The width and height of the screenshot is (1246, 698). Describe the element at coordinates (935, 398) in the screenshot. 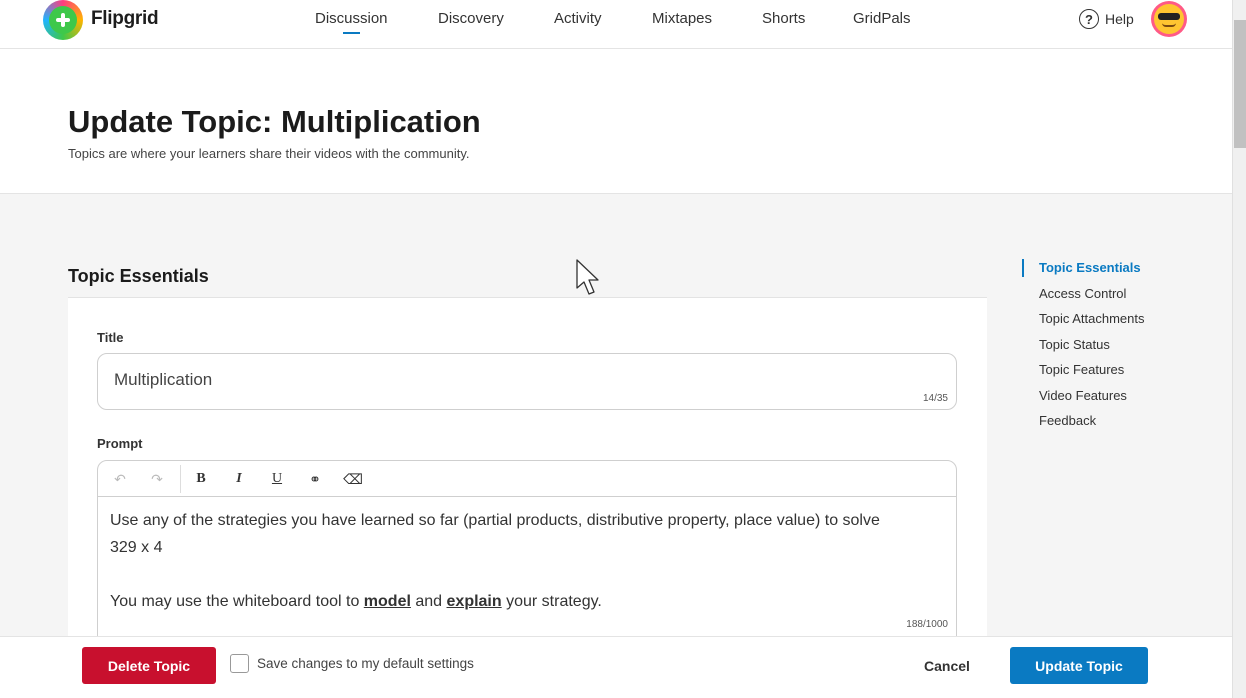

I see `title-char-counter: 14/35` at that location.